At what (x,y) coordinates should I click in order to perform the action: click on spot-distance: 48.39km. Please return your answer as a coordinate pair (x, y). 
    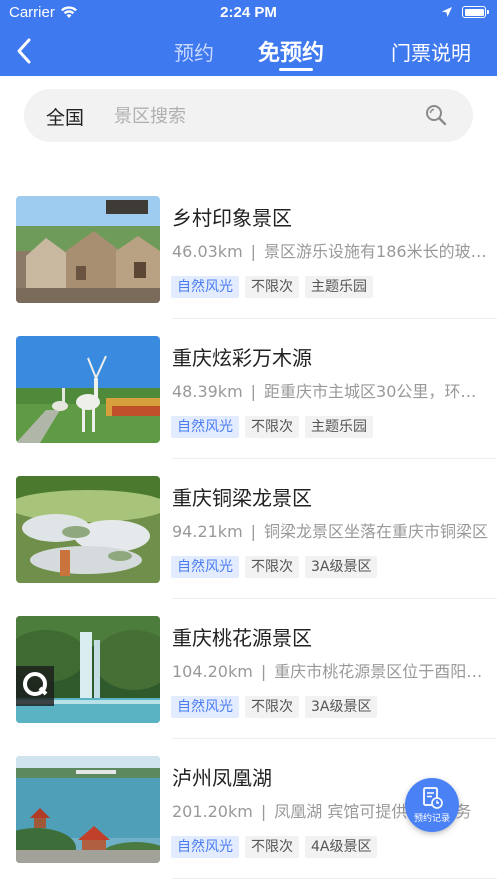
    Looking at the image, I should click on (207, 391).